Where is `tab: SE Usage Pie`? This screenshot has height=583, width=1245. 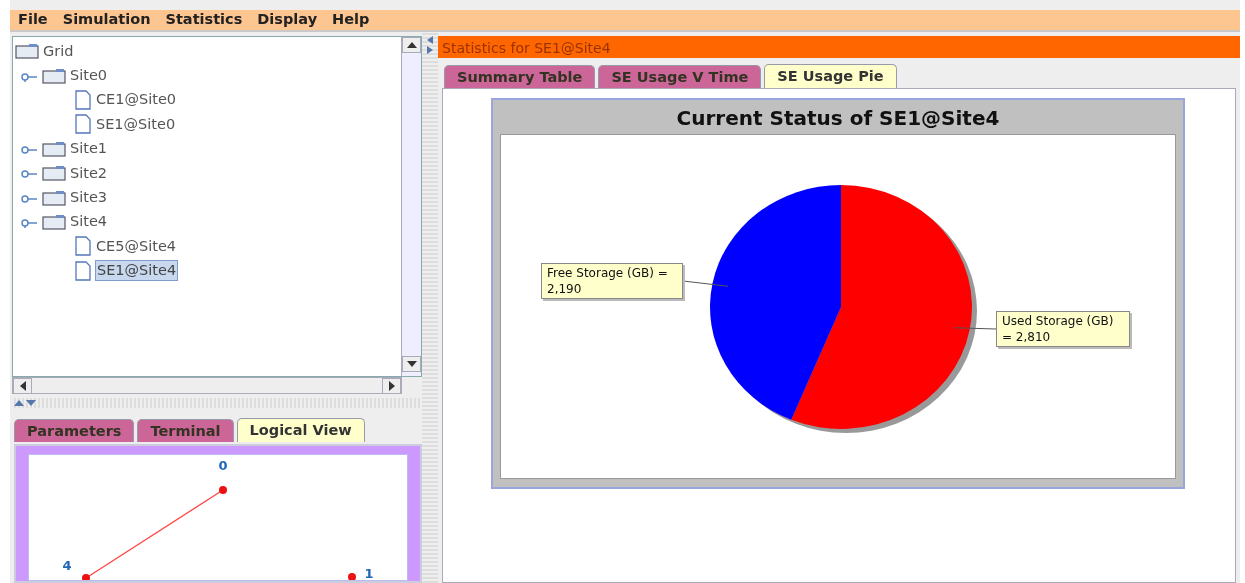
tab: SE Usage Pie is located at coordinates (830, 76).